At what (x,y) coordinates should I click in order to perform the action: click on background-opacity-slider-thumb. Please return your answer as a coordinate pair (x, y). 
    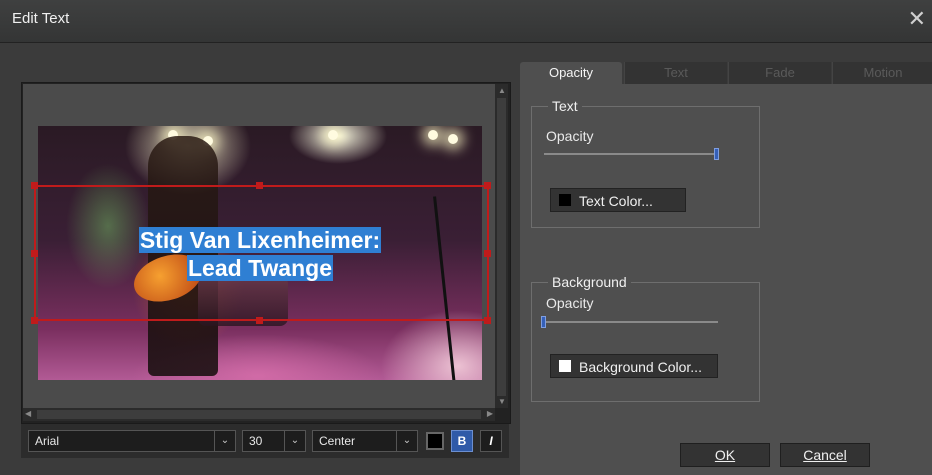
    Looking at the image, I should click on (543, 322).